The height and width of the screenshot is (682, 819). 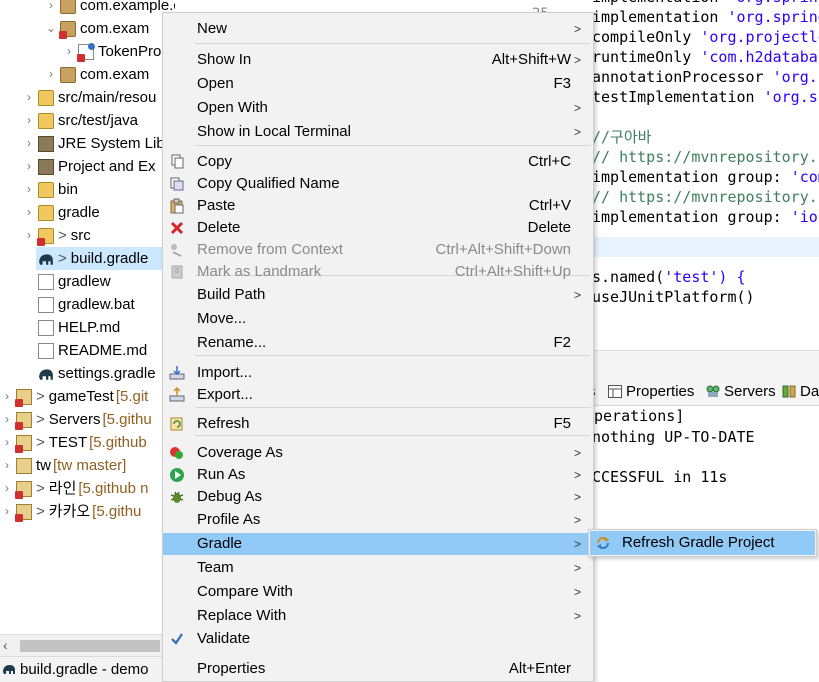 What do you see at coordinates (78, 304) in the screenshot?
I see `tree-item: gradlew.bat` at bounding box center [78, 304].